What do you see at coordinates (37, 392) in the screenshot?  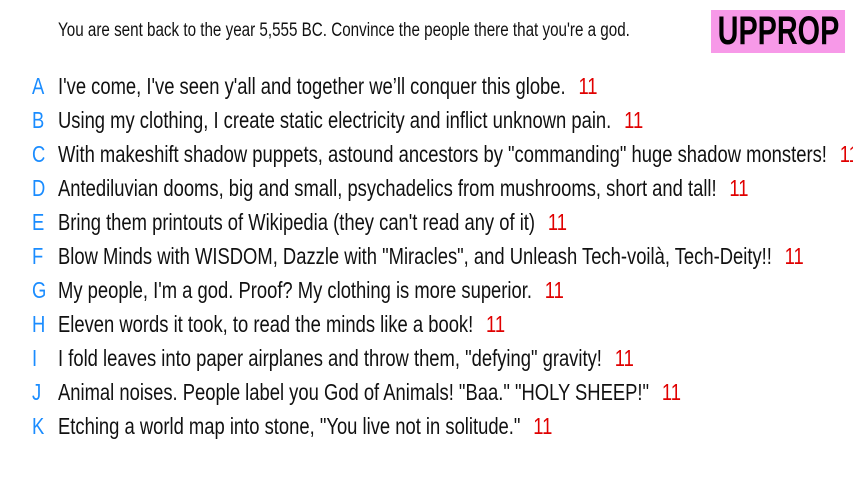 I see `answer-letter: J` at bounding box center [37, 392].